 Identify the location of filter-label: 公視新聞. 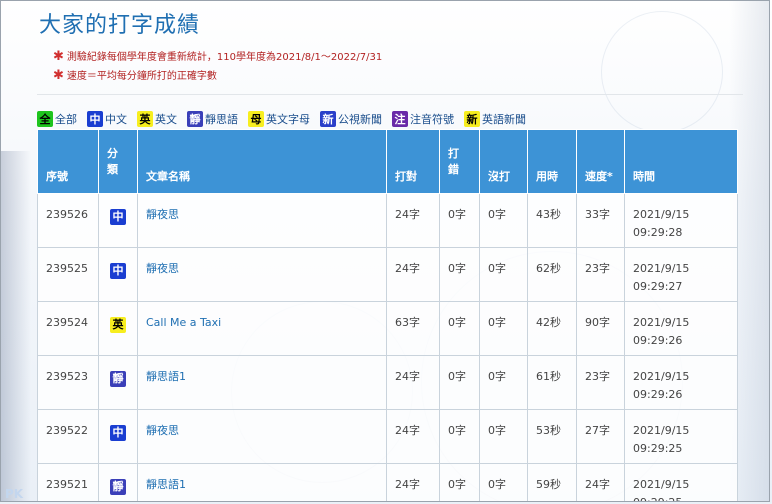
(360, 119).